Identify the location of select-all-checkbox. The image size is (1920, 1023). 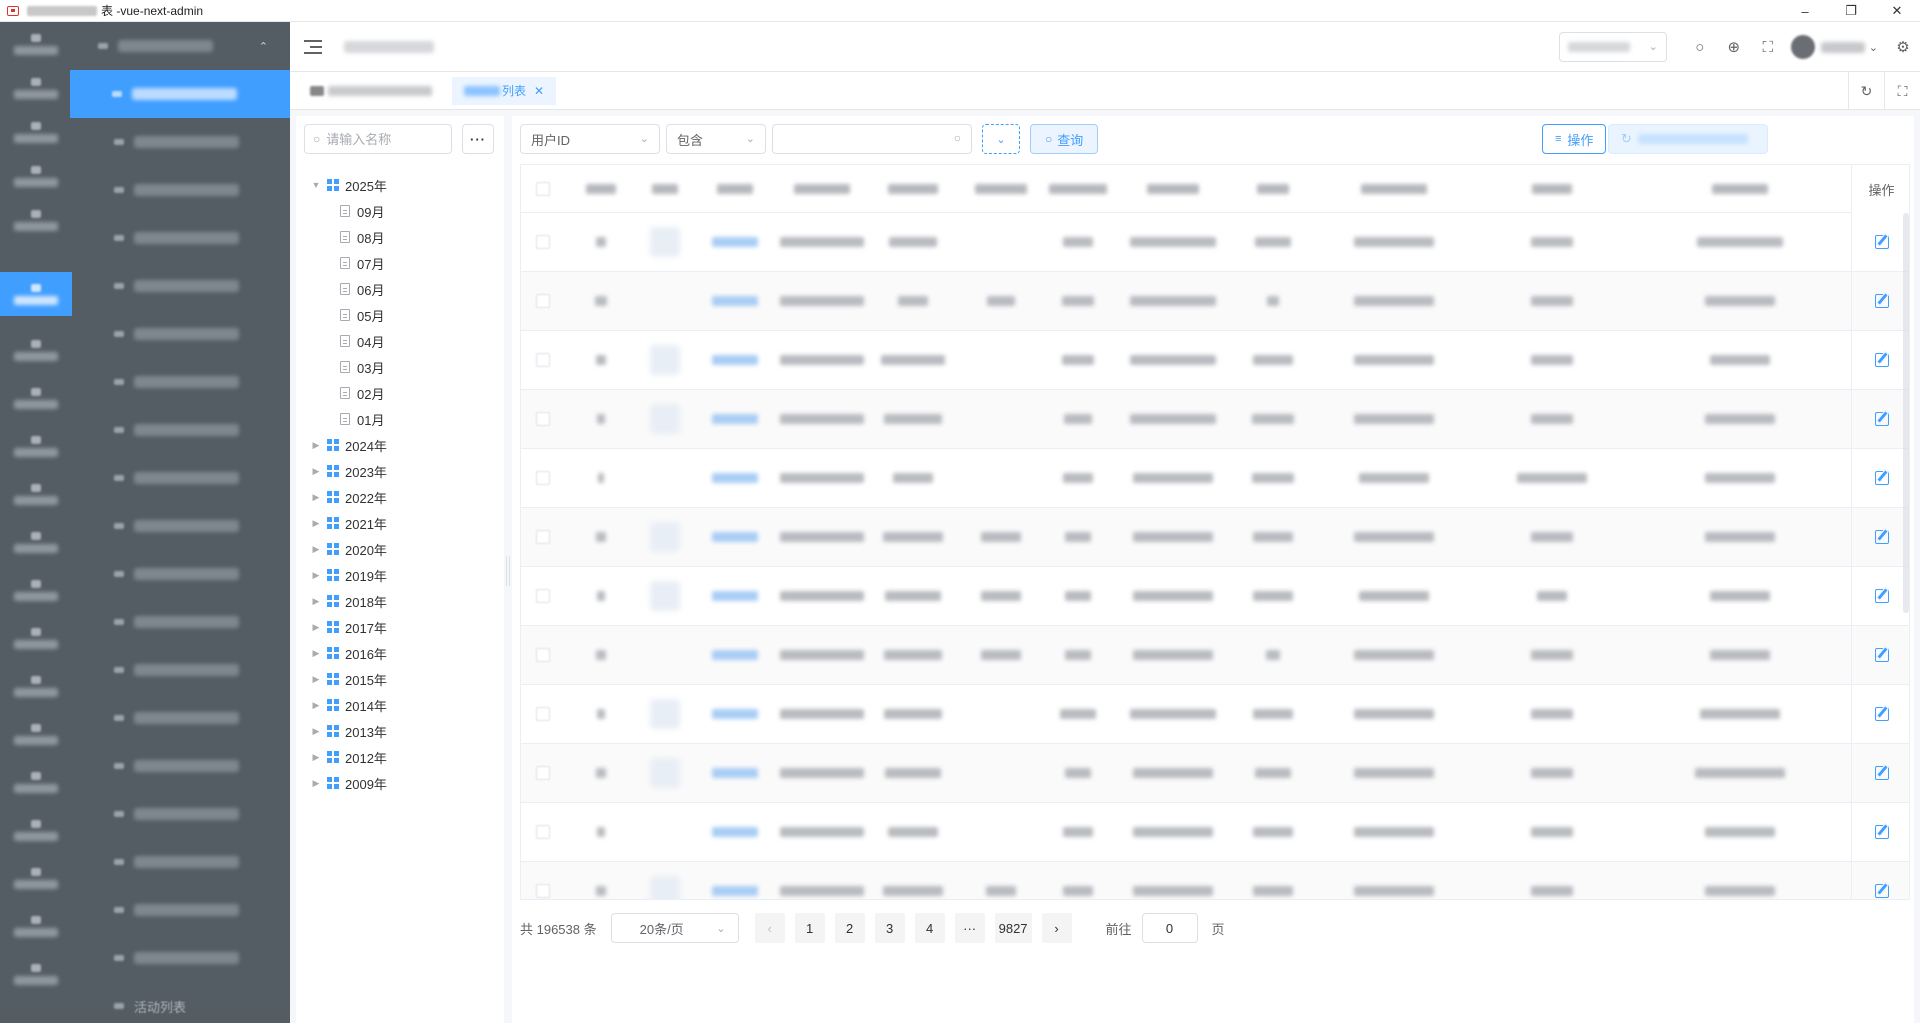
(543, 189).